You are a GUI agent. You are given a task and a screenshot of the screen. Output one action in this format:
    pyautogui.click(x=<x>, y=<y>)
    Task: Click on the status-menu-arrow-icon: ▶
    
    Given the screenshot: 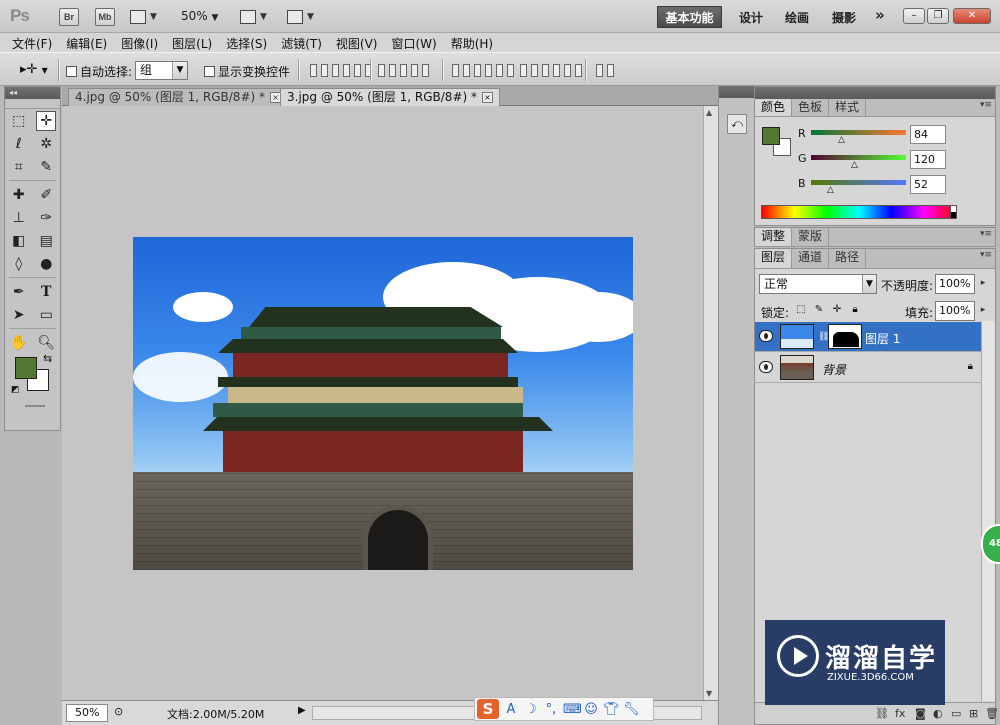 What is the action you would take?
    pyautogui.click(x=302, y=710)
    